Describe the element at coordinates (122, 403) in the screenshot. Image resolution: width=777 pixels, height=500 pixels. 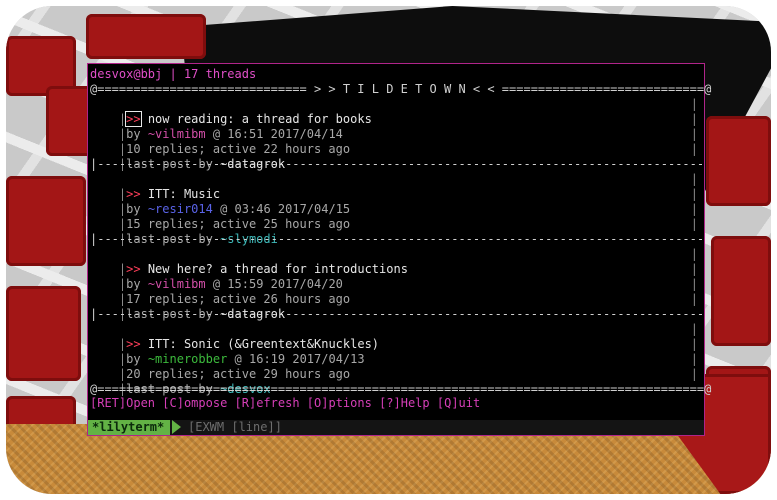
I see `open-keybind: [RET]Open` at that location.